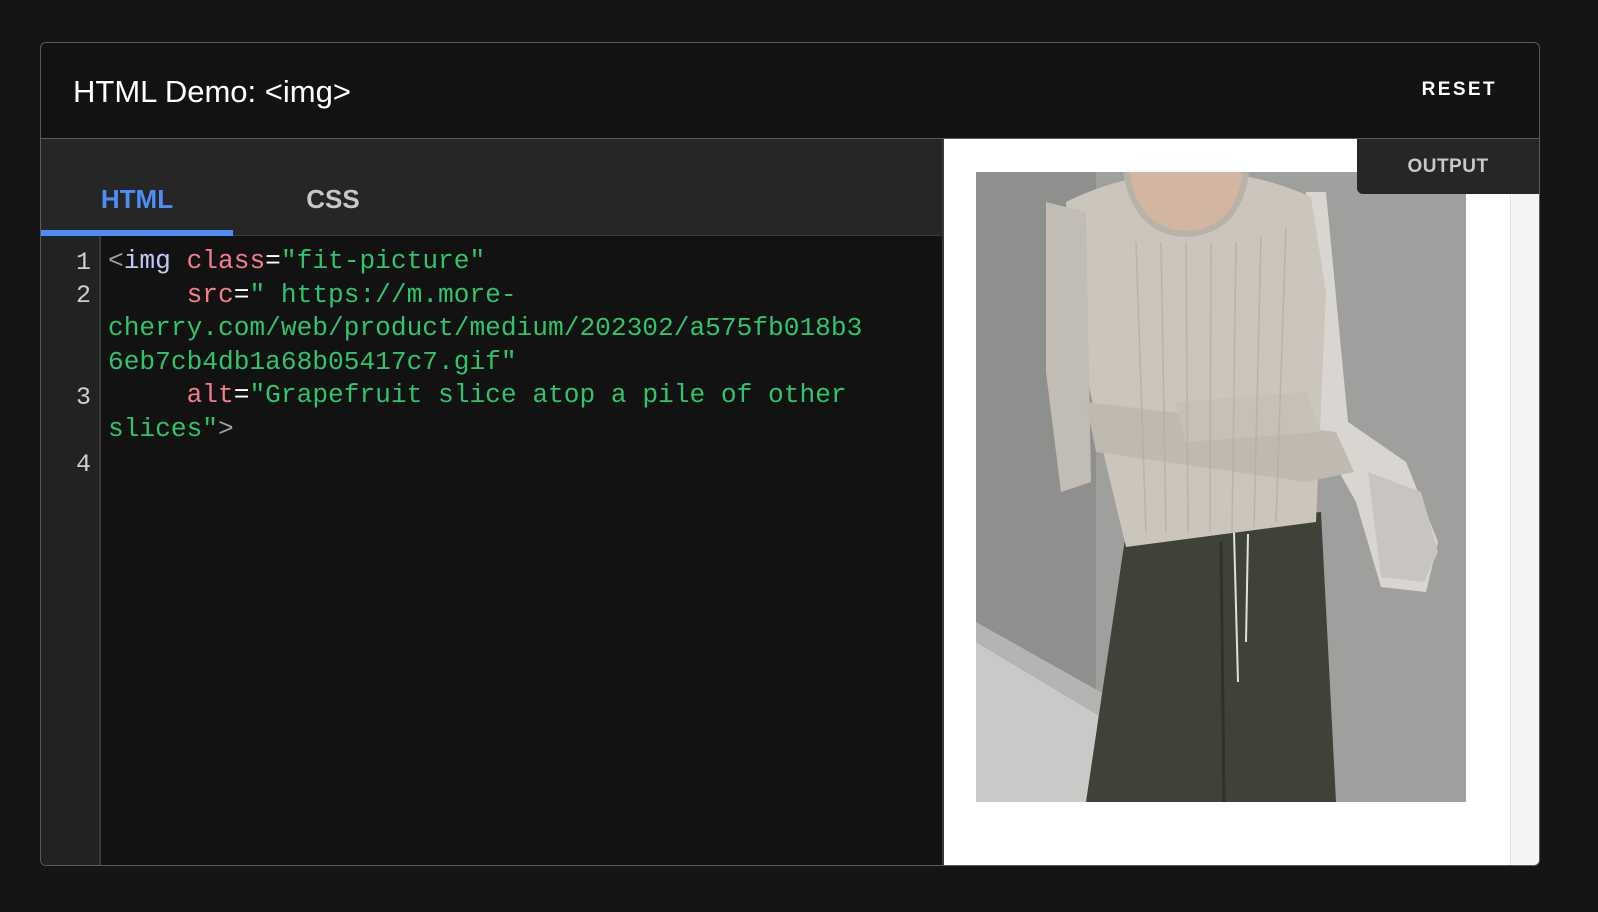 The height and width of the screenshot is (912, 1598). What do you see at coordinates (137, 187) in the screenshot?
I see `tab-html: HTML` at bounding box center [137, 187].